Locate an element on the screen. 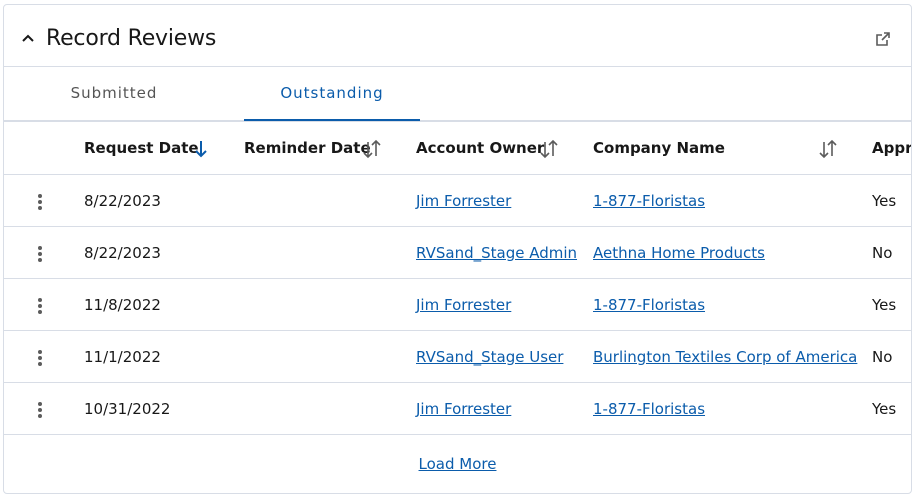  company-name-link: Burlington Textiles Corp of America is located at coordinates (725, 357).